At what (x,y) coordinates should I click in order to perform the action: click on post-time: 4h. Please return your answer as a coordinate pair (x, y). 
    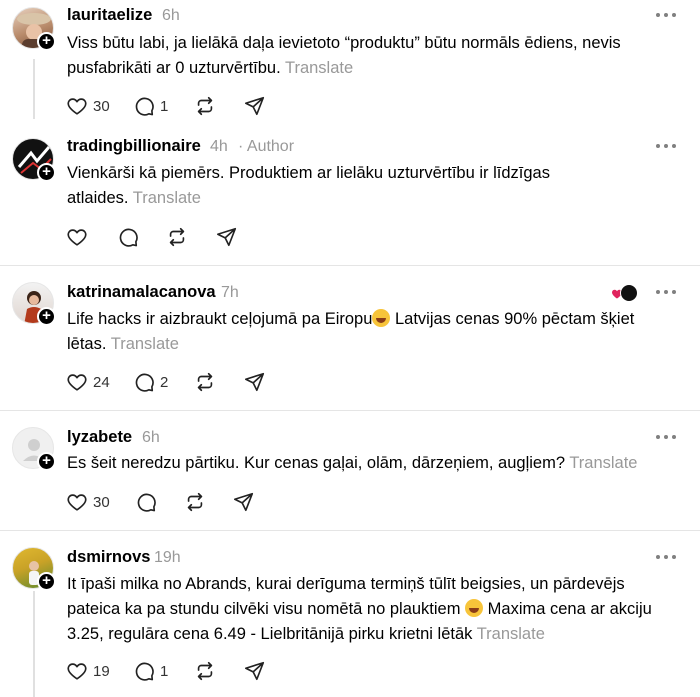
    Looking at the image, I should click on (219, 146).